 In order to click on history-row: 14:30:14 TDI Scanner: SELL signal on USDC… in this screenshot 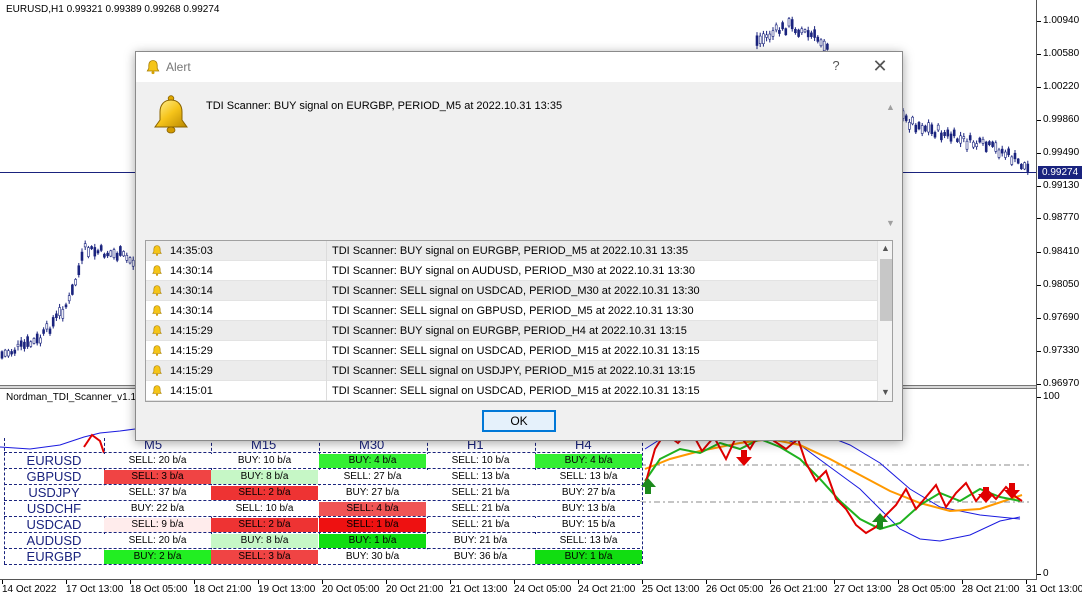, I will do `click(511, 291)`.